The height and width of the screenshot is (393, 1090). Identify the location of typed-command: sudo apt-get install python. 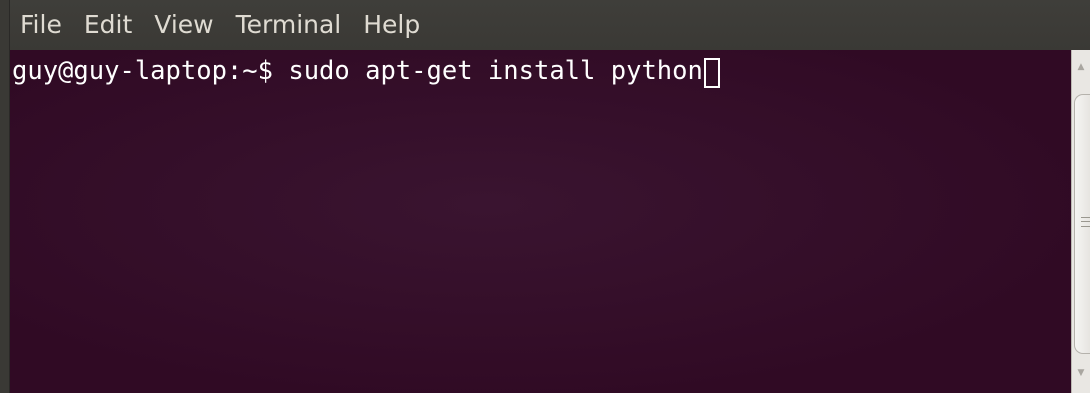
(495, 71).